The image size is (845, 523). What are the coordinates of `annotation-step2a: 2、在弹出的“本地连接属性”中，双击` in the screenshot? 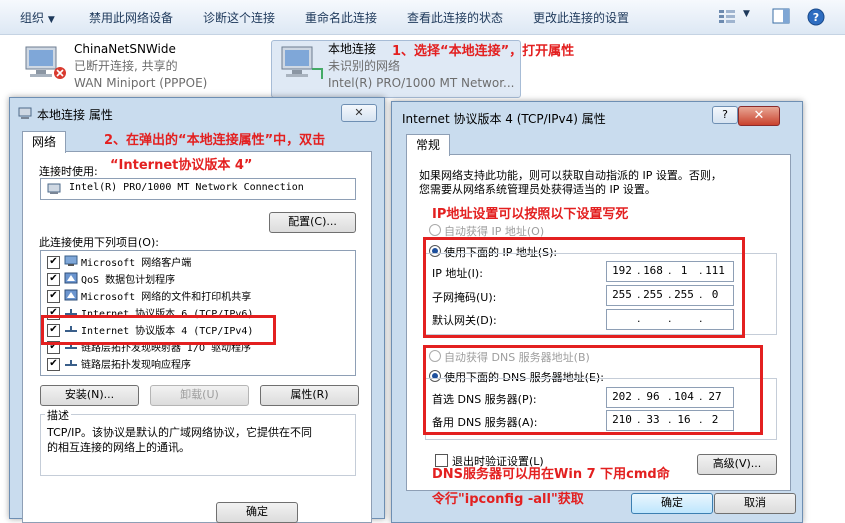 It's located at (215, 140).